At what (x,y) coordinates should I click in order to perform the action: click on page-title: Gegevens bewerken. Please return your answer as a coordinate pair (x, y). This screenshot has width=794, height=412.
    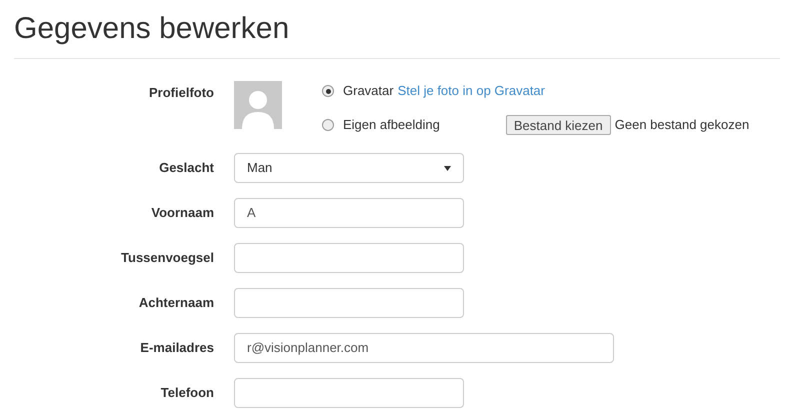
    Looking at the image, I should click on (152, 29).